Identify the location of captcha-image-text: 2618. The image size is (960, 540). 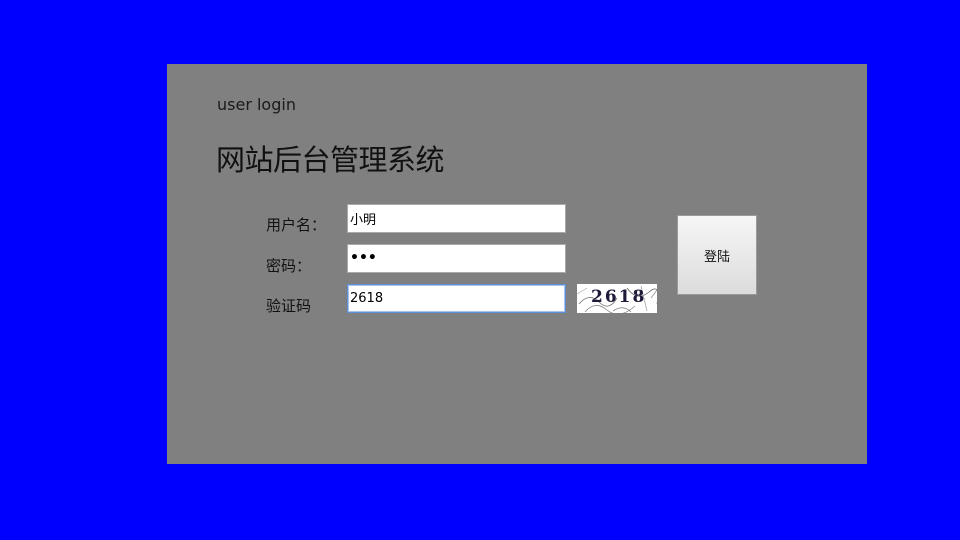
(619, 297).